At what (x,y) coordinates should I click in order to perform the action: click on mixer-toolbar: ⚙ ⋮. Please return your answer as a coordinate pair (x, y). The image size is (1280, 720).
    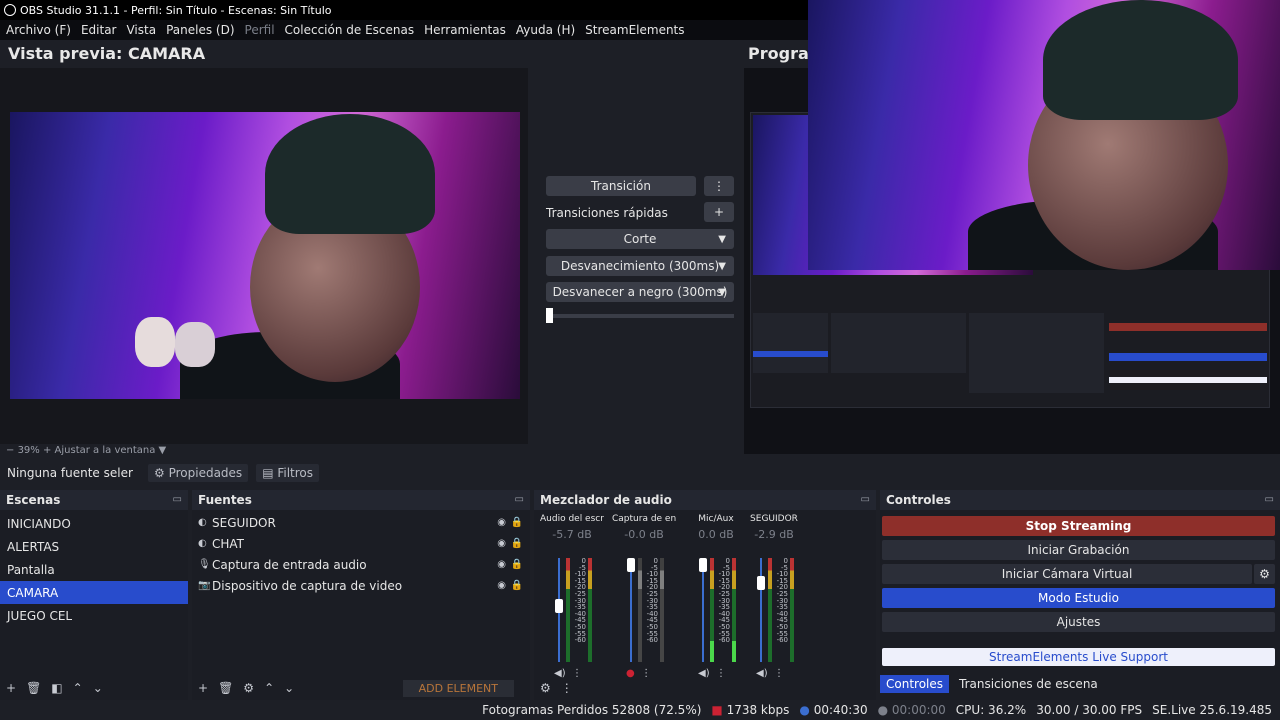
    Looking at the image, I should click on (705, 688).